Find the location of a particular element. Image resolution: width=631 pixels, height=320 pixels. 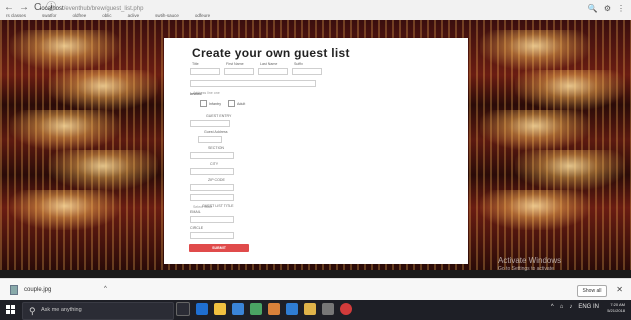

bookmark-item: swtih-sauce is located at coordinates (167, 15).